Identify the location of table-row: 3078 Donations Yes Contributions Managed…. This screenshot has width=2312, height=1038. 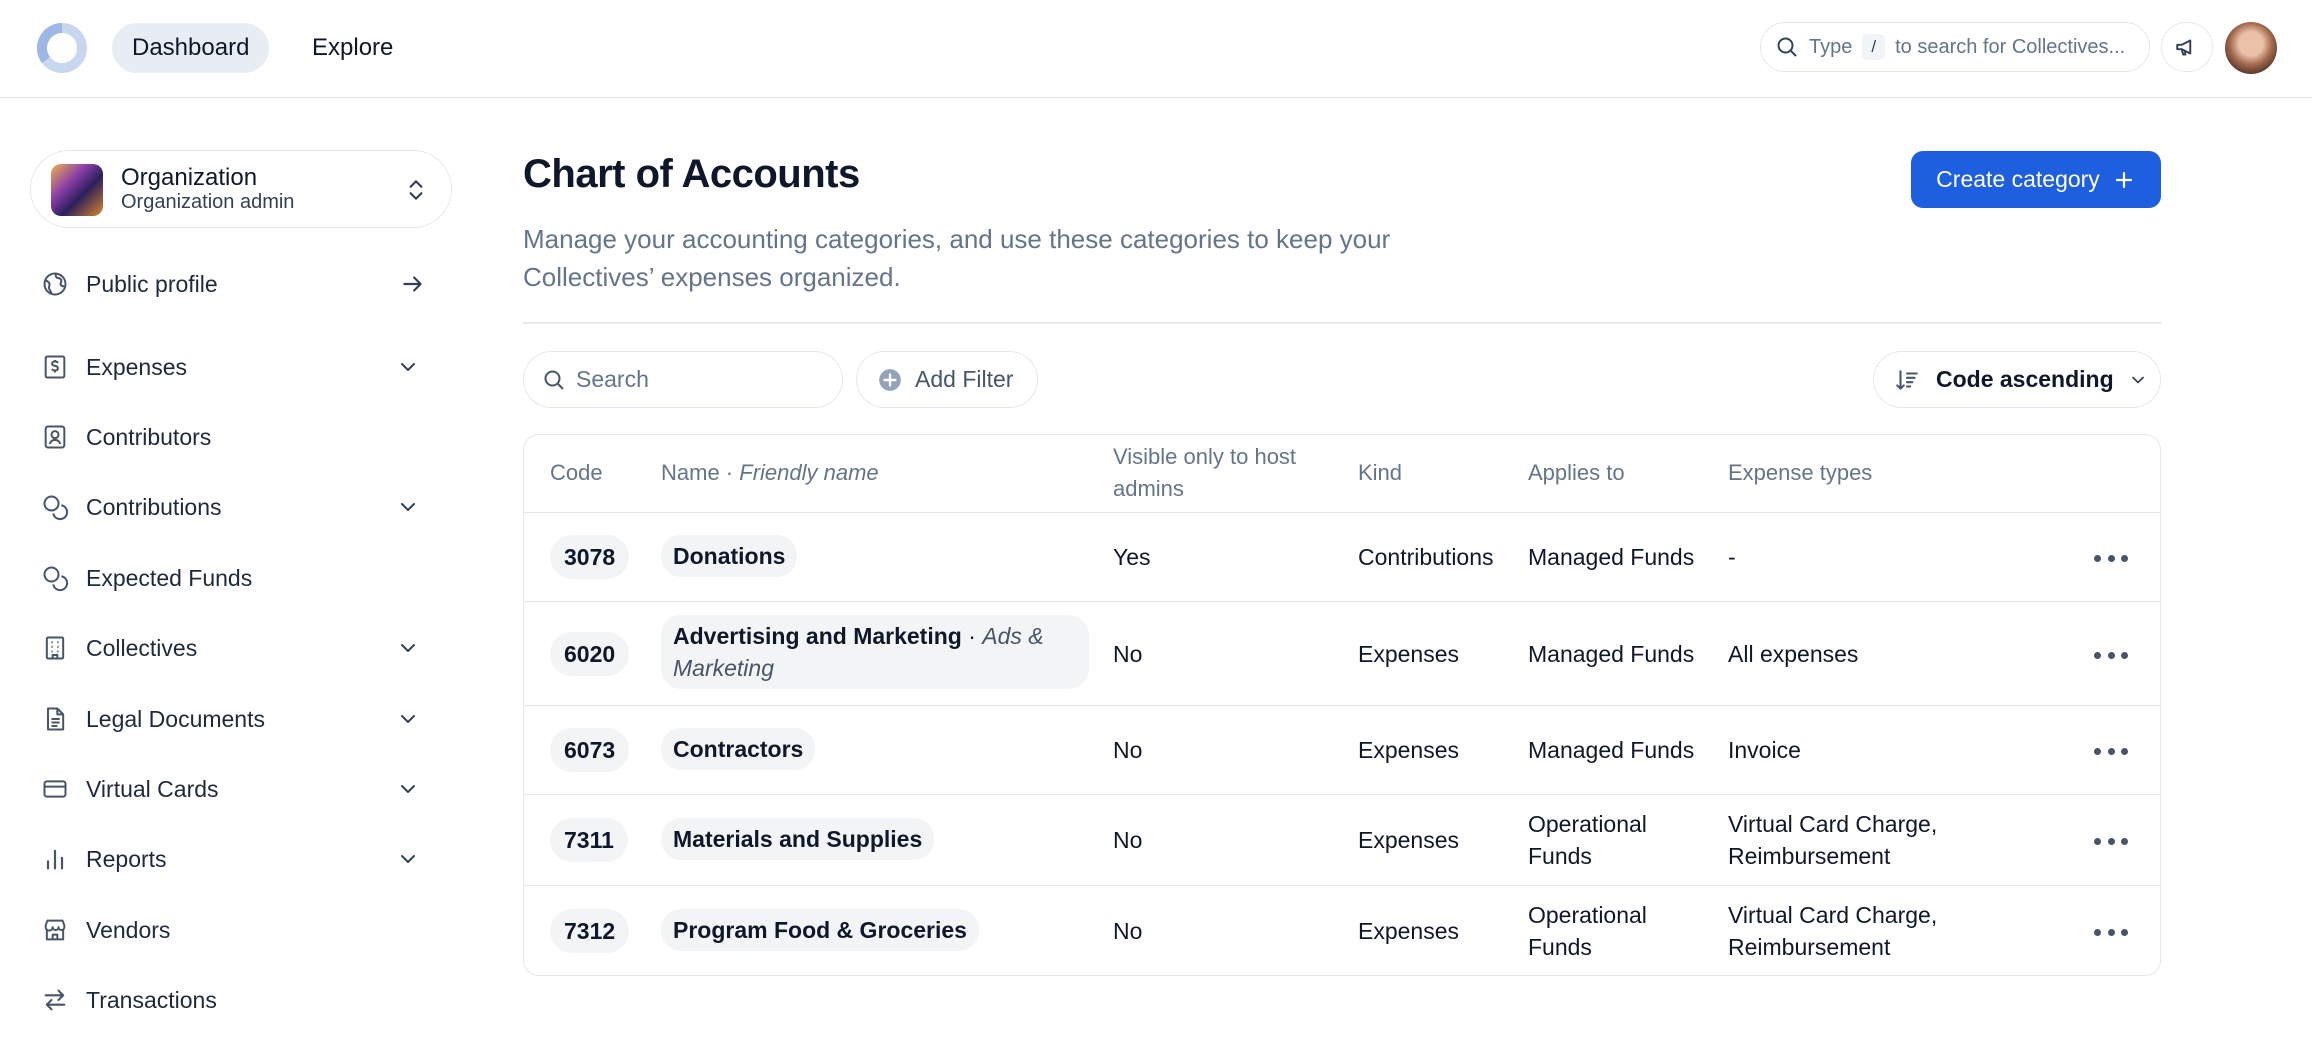
(1342, 557).